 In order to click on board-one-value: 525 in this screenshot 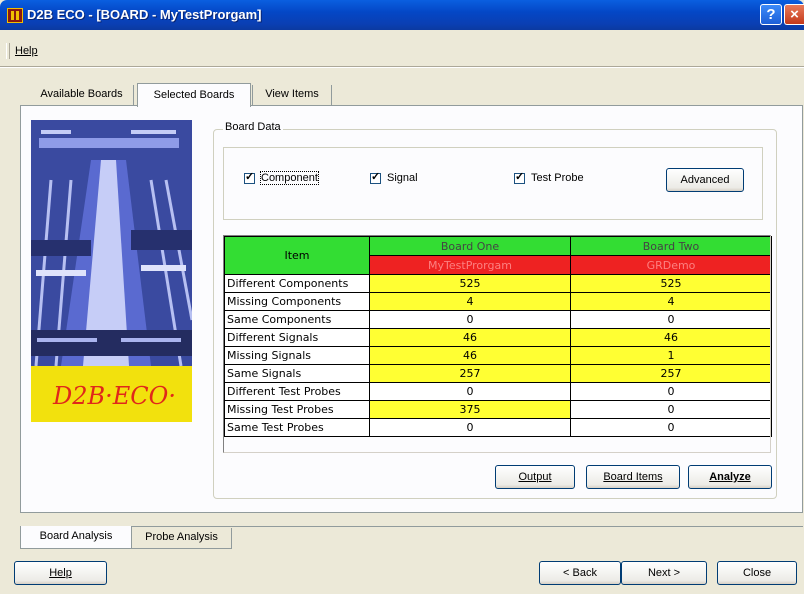, I will do `click(470, 283)`.